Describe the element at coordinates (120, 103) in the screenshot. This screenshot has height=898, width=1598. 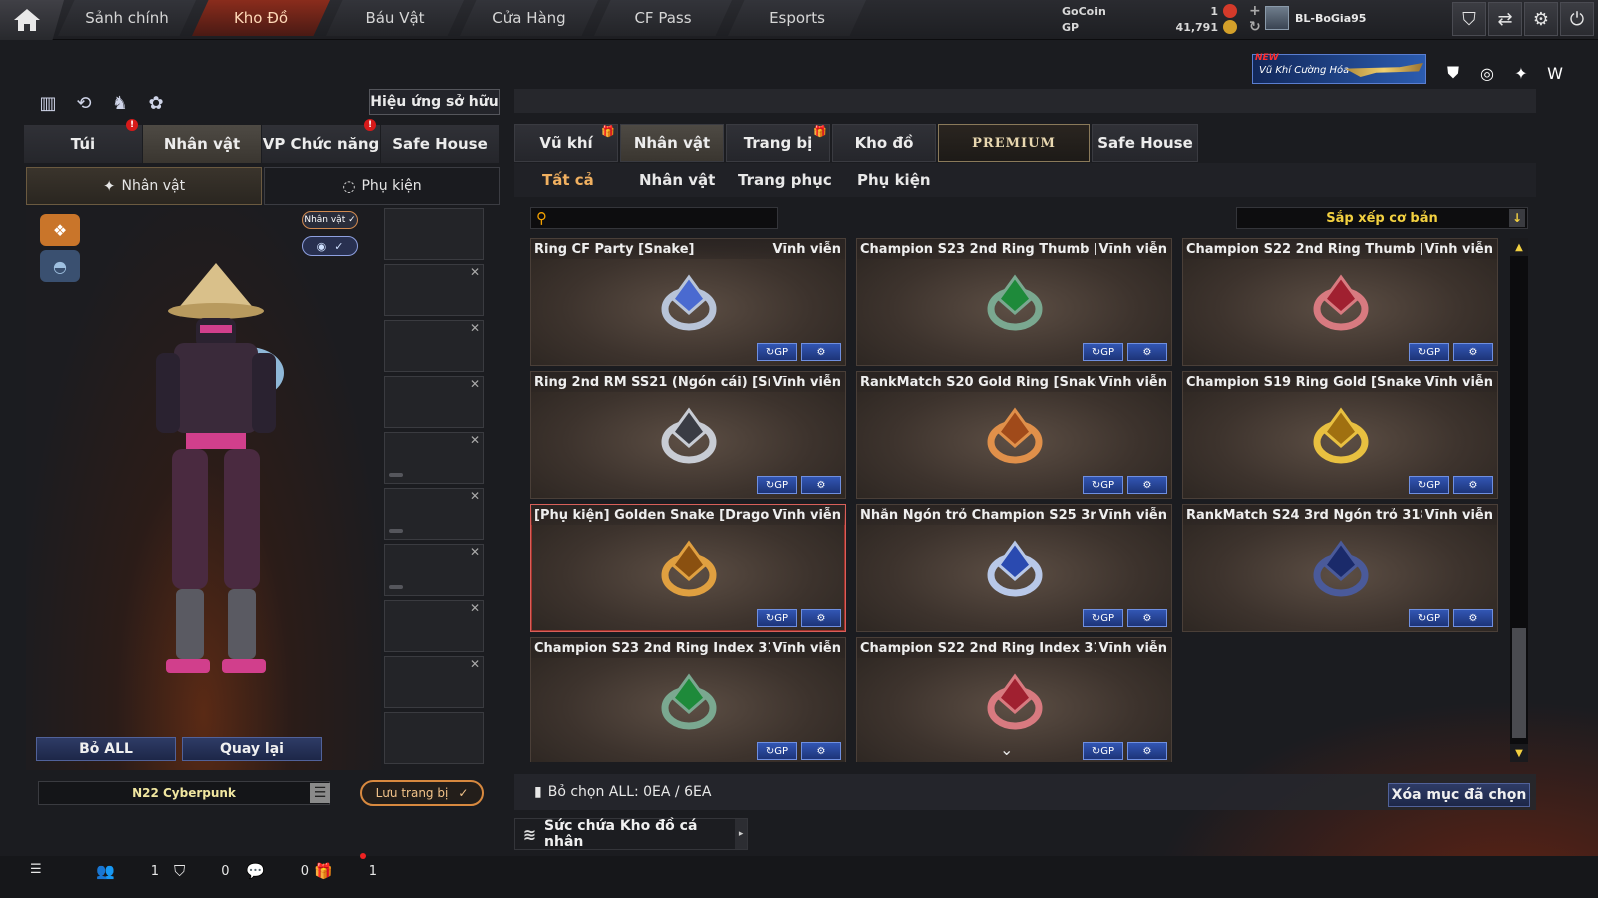
I see `character-swap-icon: ♞` at that location.